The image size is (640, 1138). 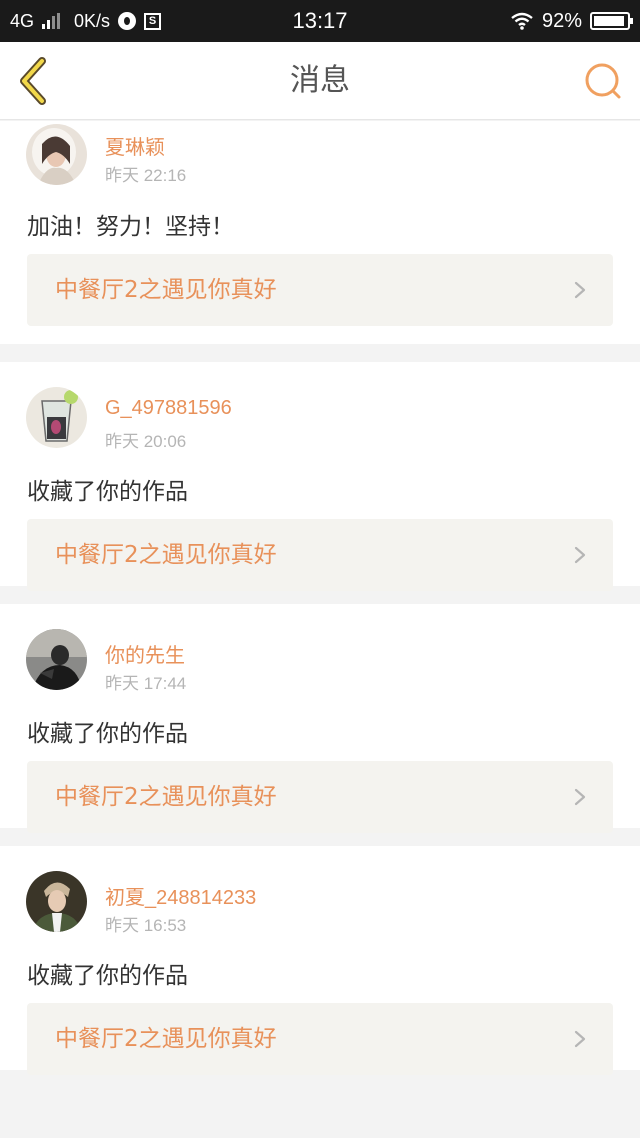 What do you see at coordinates (146, 925) in the screenshot?
I see `timestamp: 昨天 16:53` at bounding box center [146, 925].